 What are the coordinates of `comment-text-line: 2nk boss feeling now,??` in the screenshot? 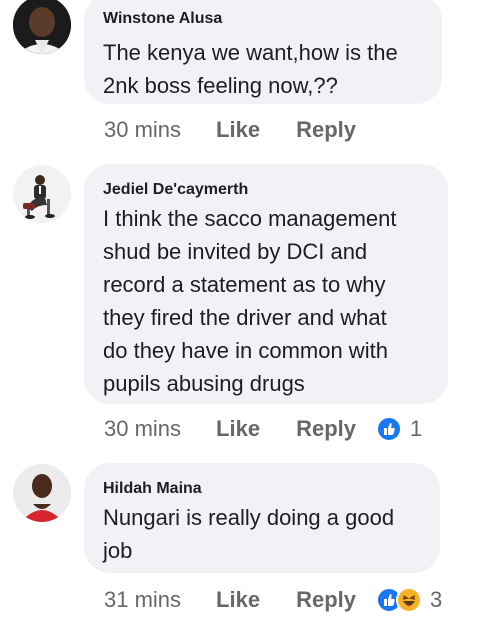 It's located at (220, 85).